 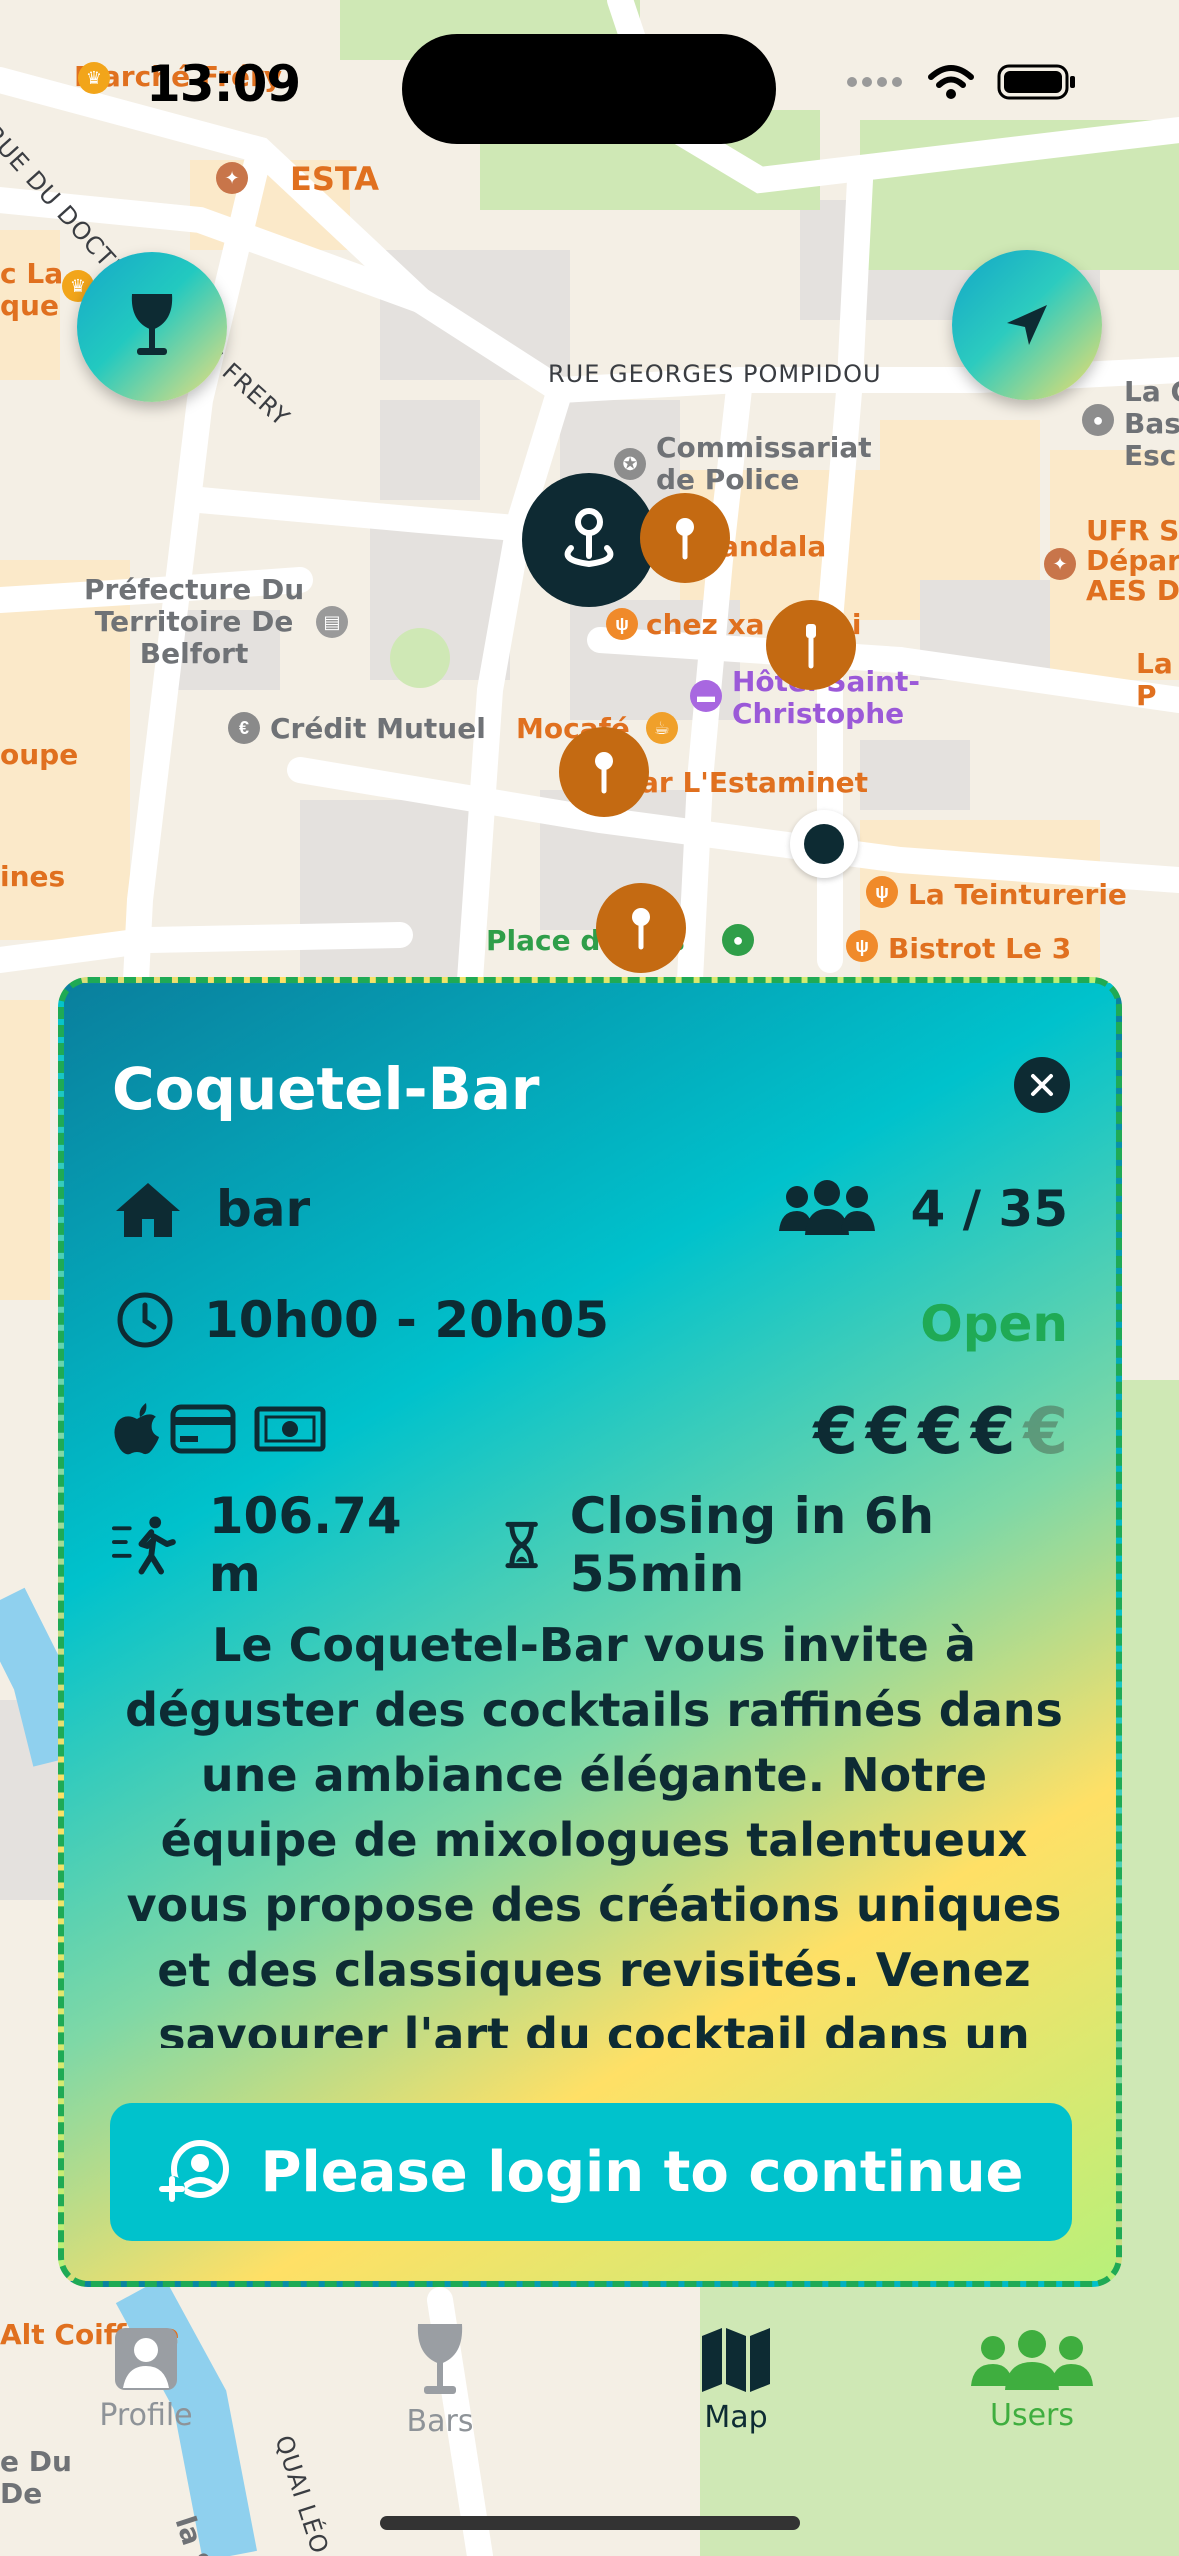 I want to click on login-button-label: Please login to continue, so click(x=642, y=2172).